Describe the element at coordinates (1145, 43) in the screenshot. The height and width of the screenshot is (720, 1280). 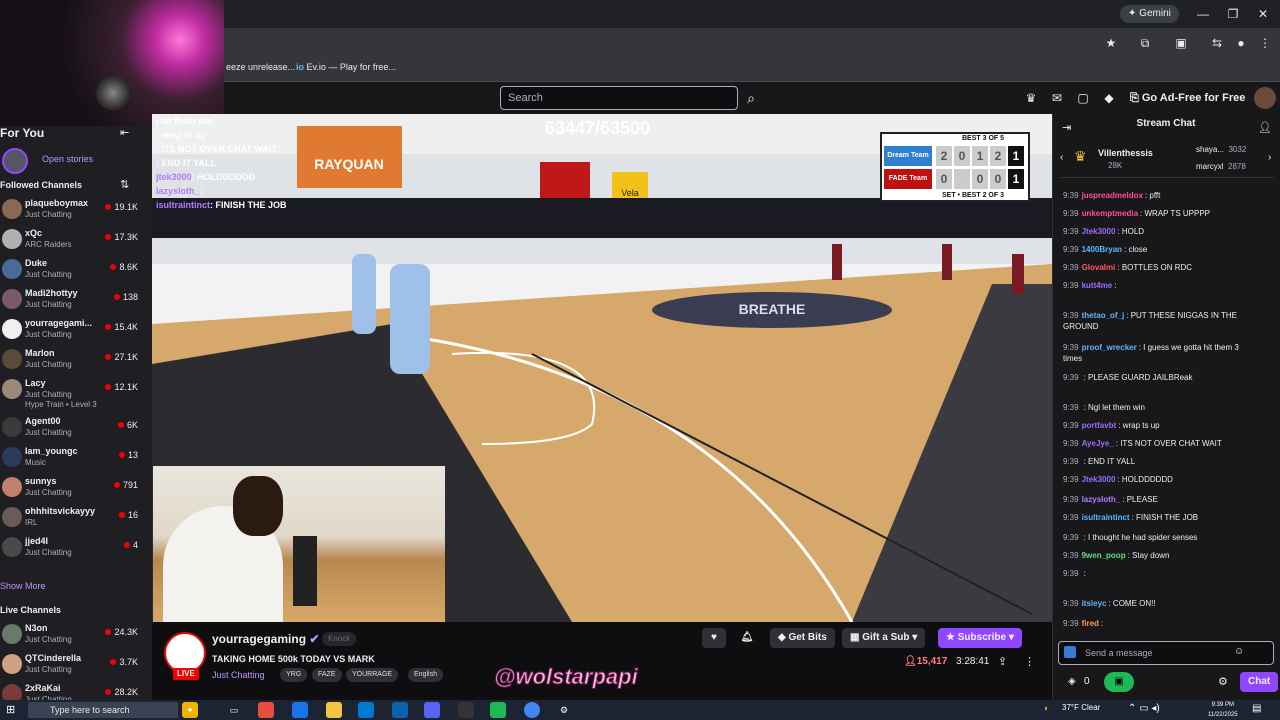
I see `extensions-icon: ⧉` at that location.